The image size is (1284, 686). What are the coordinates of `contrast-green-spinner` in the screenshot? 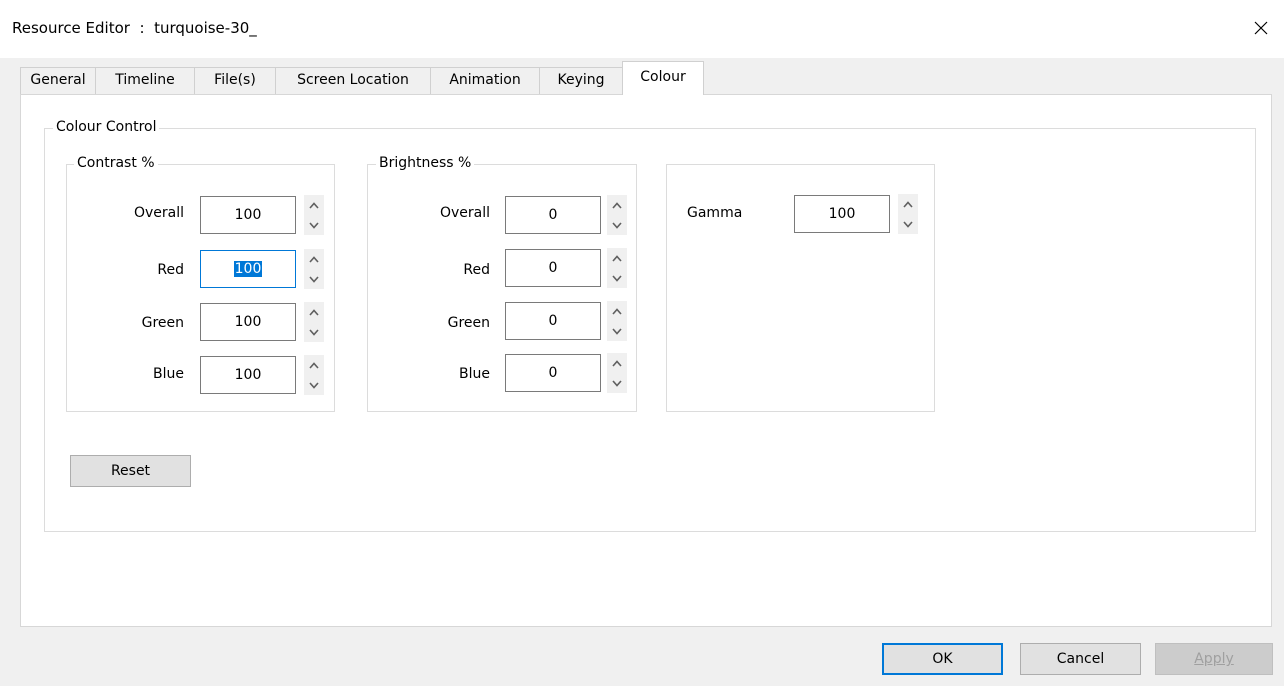 It's located at (314, 322).